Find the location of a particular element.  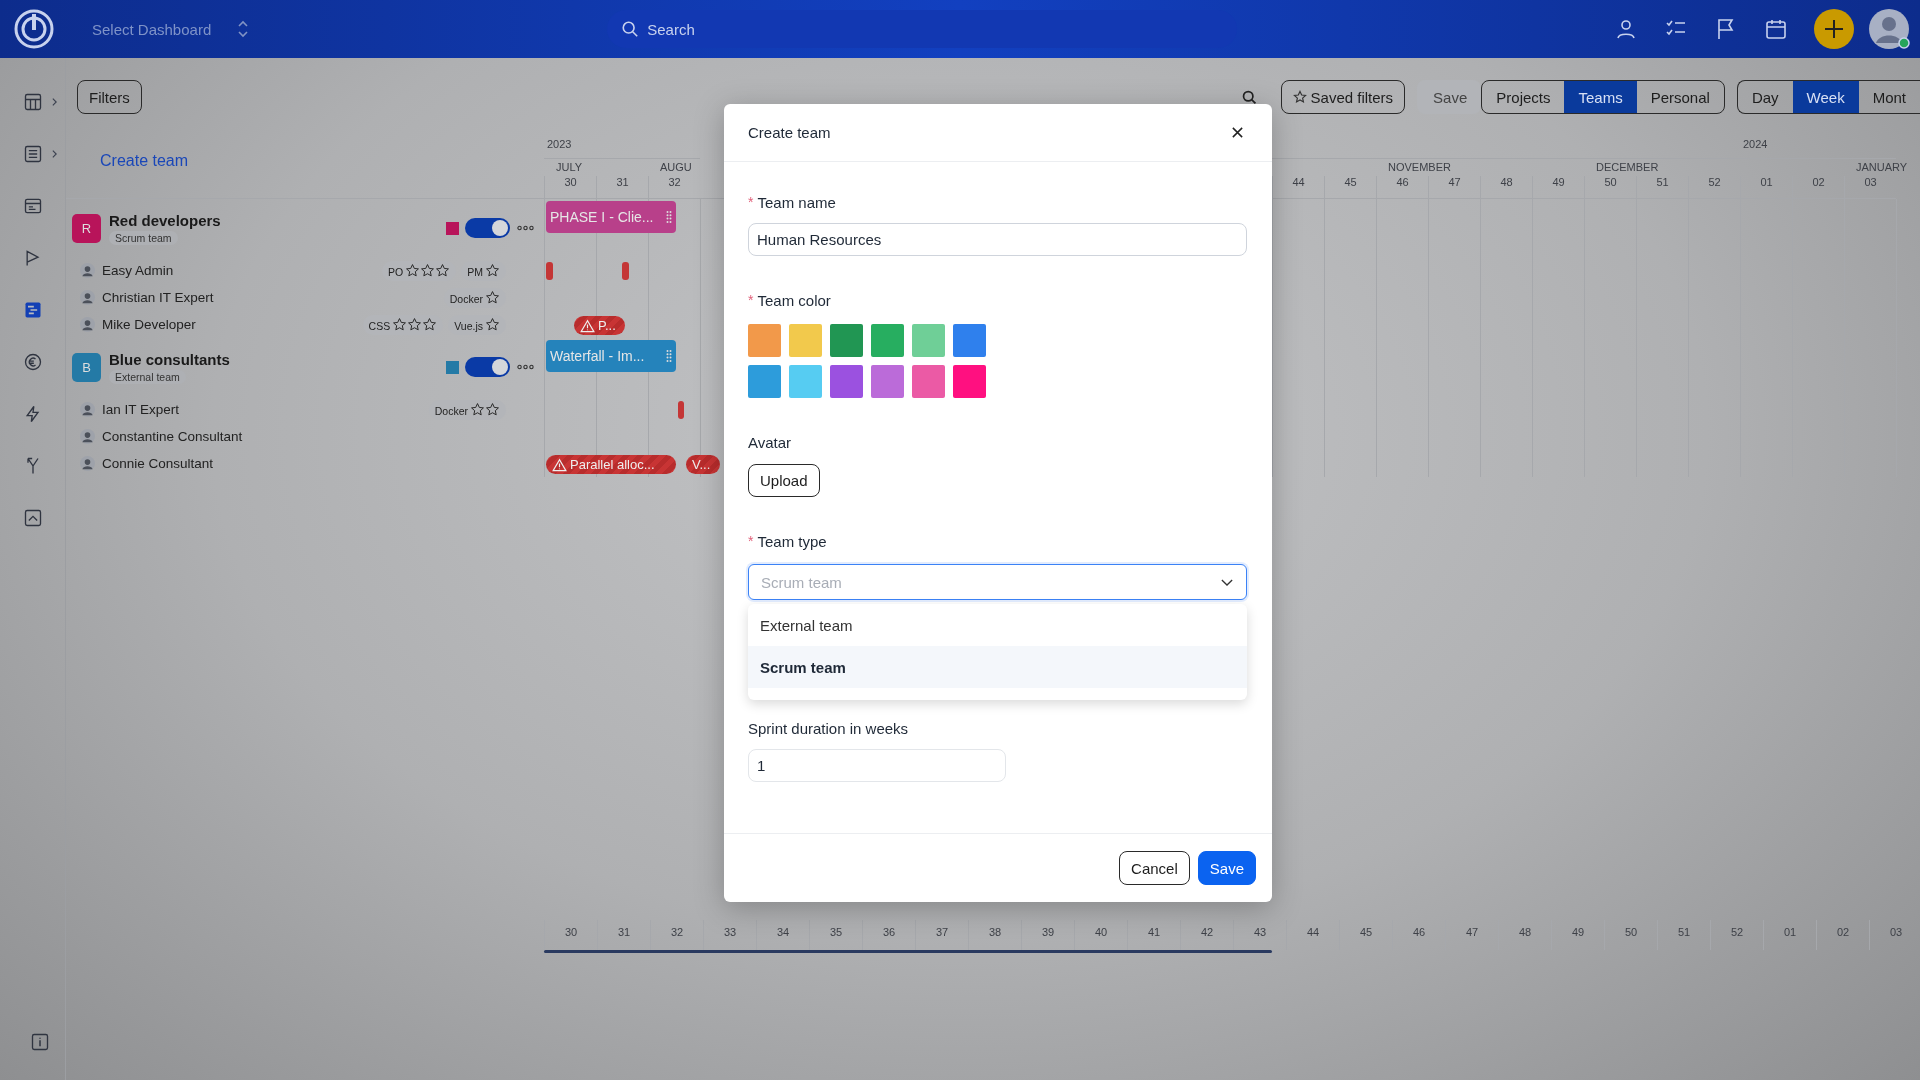

required-asterisk: * is located at coordinates (751, 202).